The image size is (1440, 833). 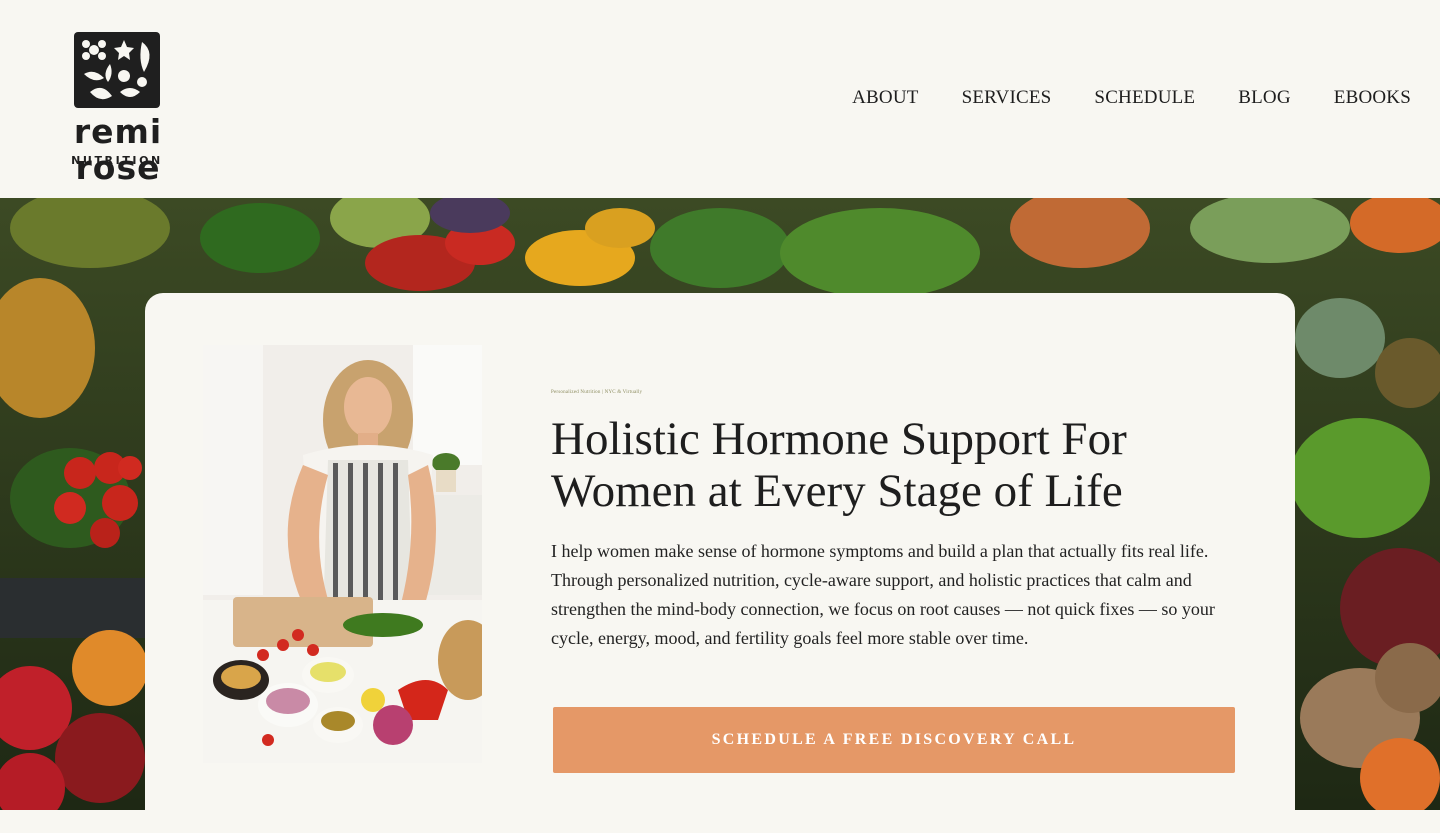 I want to click on hero-photo, so click(x=342, y=554).